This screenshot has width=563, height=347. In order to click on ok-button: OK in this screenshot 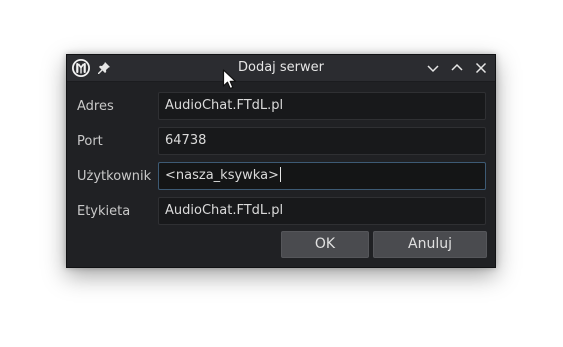, I will do `click(325, 244)`.